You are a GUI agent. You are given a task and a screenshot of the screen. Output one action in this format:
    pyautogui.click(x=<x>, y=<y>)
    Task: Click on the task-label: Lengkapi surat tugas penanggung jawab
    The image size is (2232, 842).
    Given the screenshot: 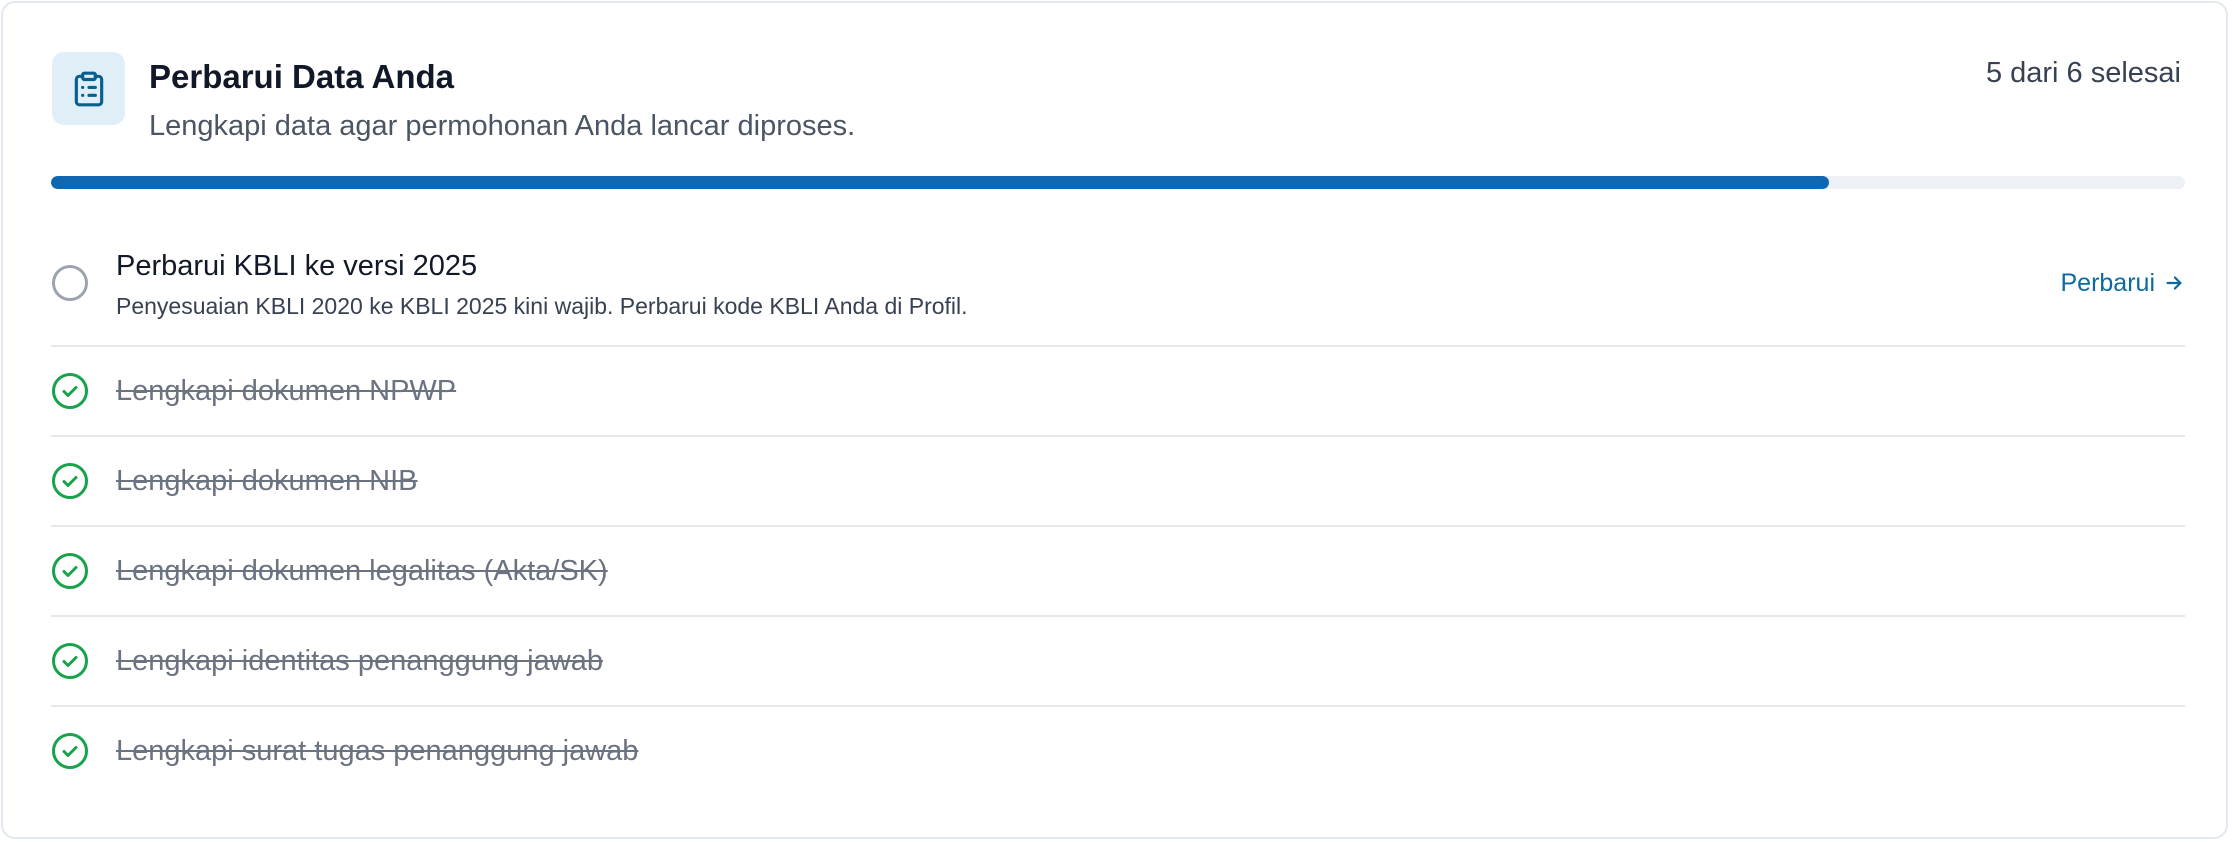 What is the action you would take?
    pyautogui.click(x=377, y=751)
    